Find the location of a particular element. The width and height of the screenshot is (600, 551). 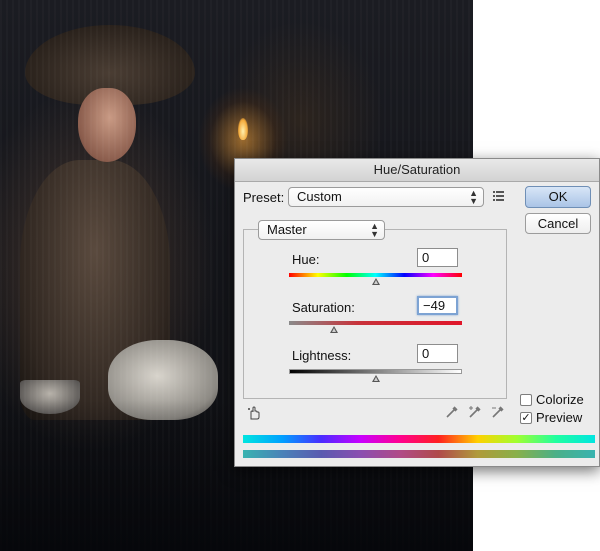

preset-value: Custom is located at coordinates (319, 196).